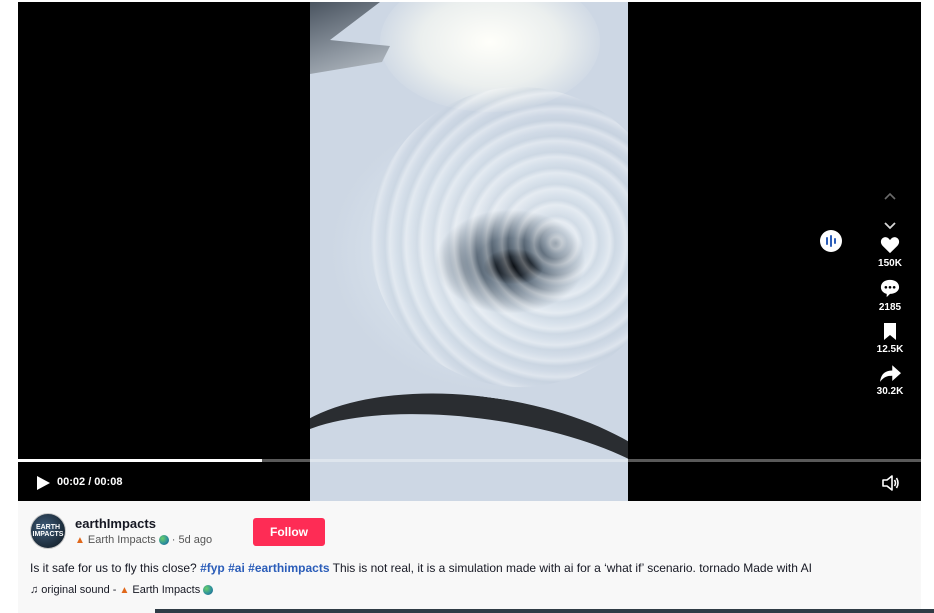 This screenshot has width=934, height=613. I want to click on comment-count: 2185, so click(890, 307).